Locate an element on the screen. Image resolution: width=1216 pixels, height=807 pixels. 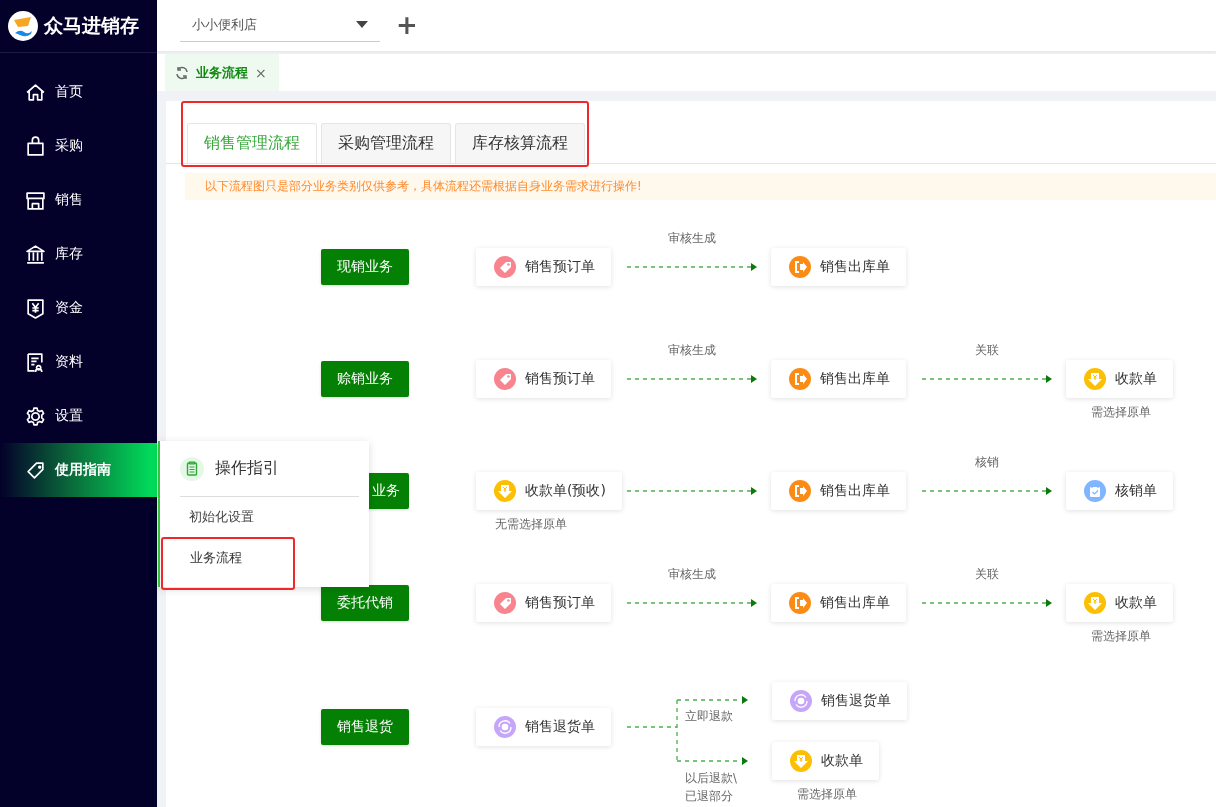
sidebar-item: 资料 is located at coordinates (78, 362).